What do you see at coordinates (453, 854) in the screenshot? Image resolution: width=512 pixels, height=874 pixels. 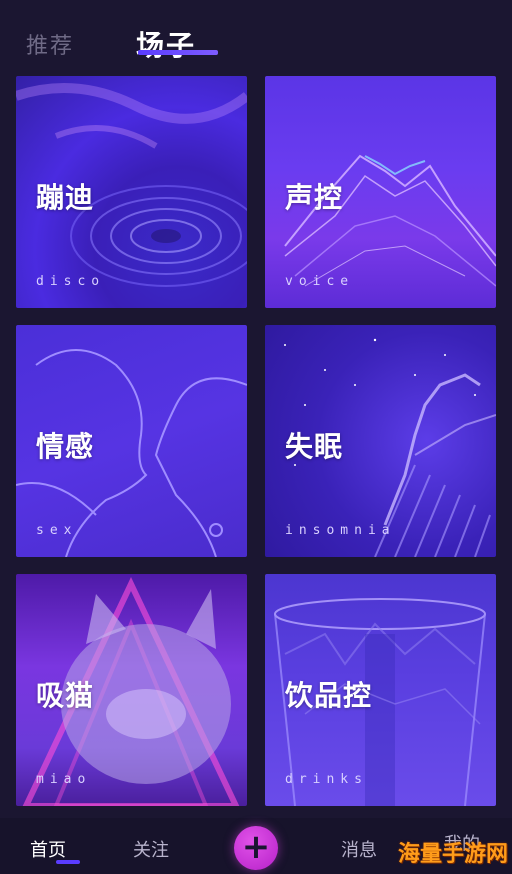 I see `site-watermark: 海量手游网` at bounding box center [453, 854].